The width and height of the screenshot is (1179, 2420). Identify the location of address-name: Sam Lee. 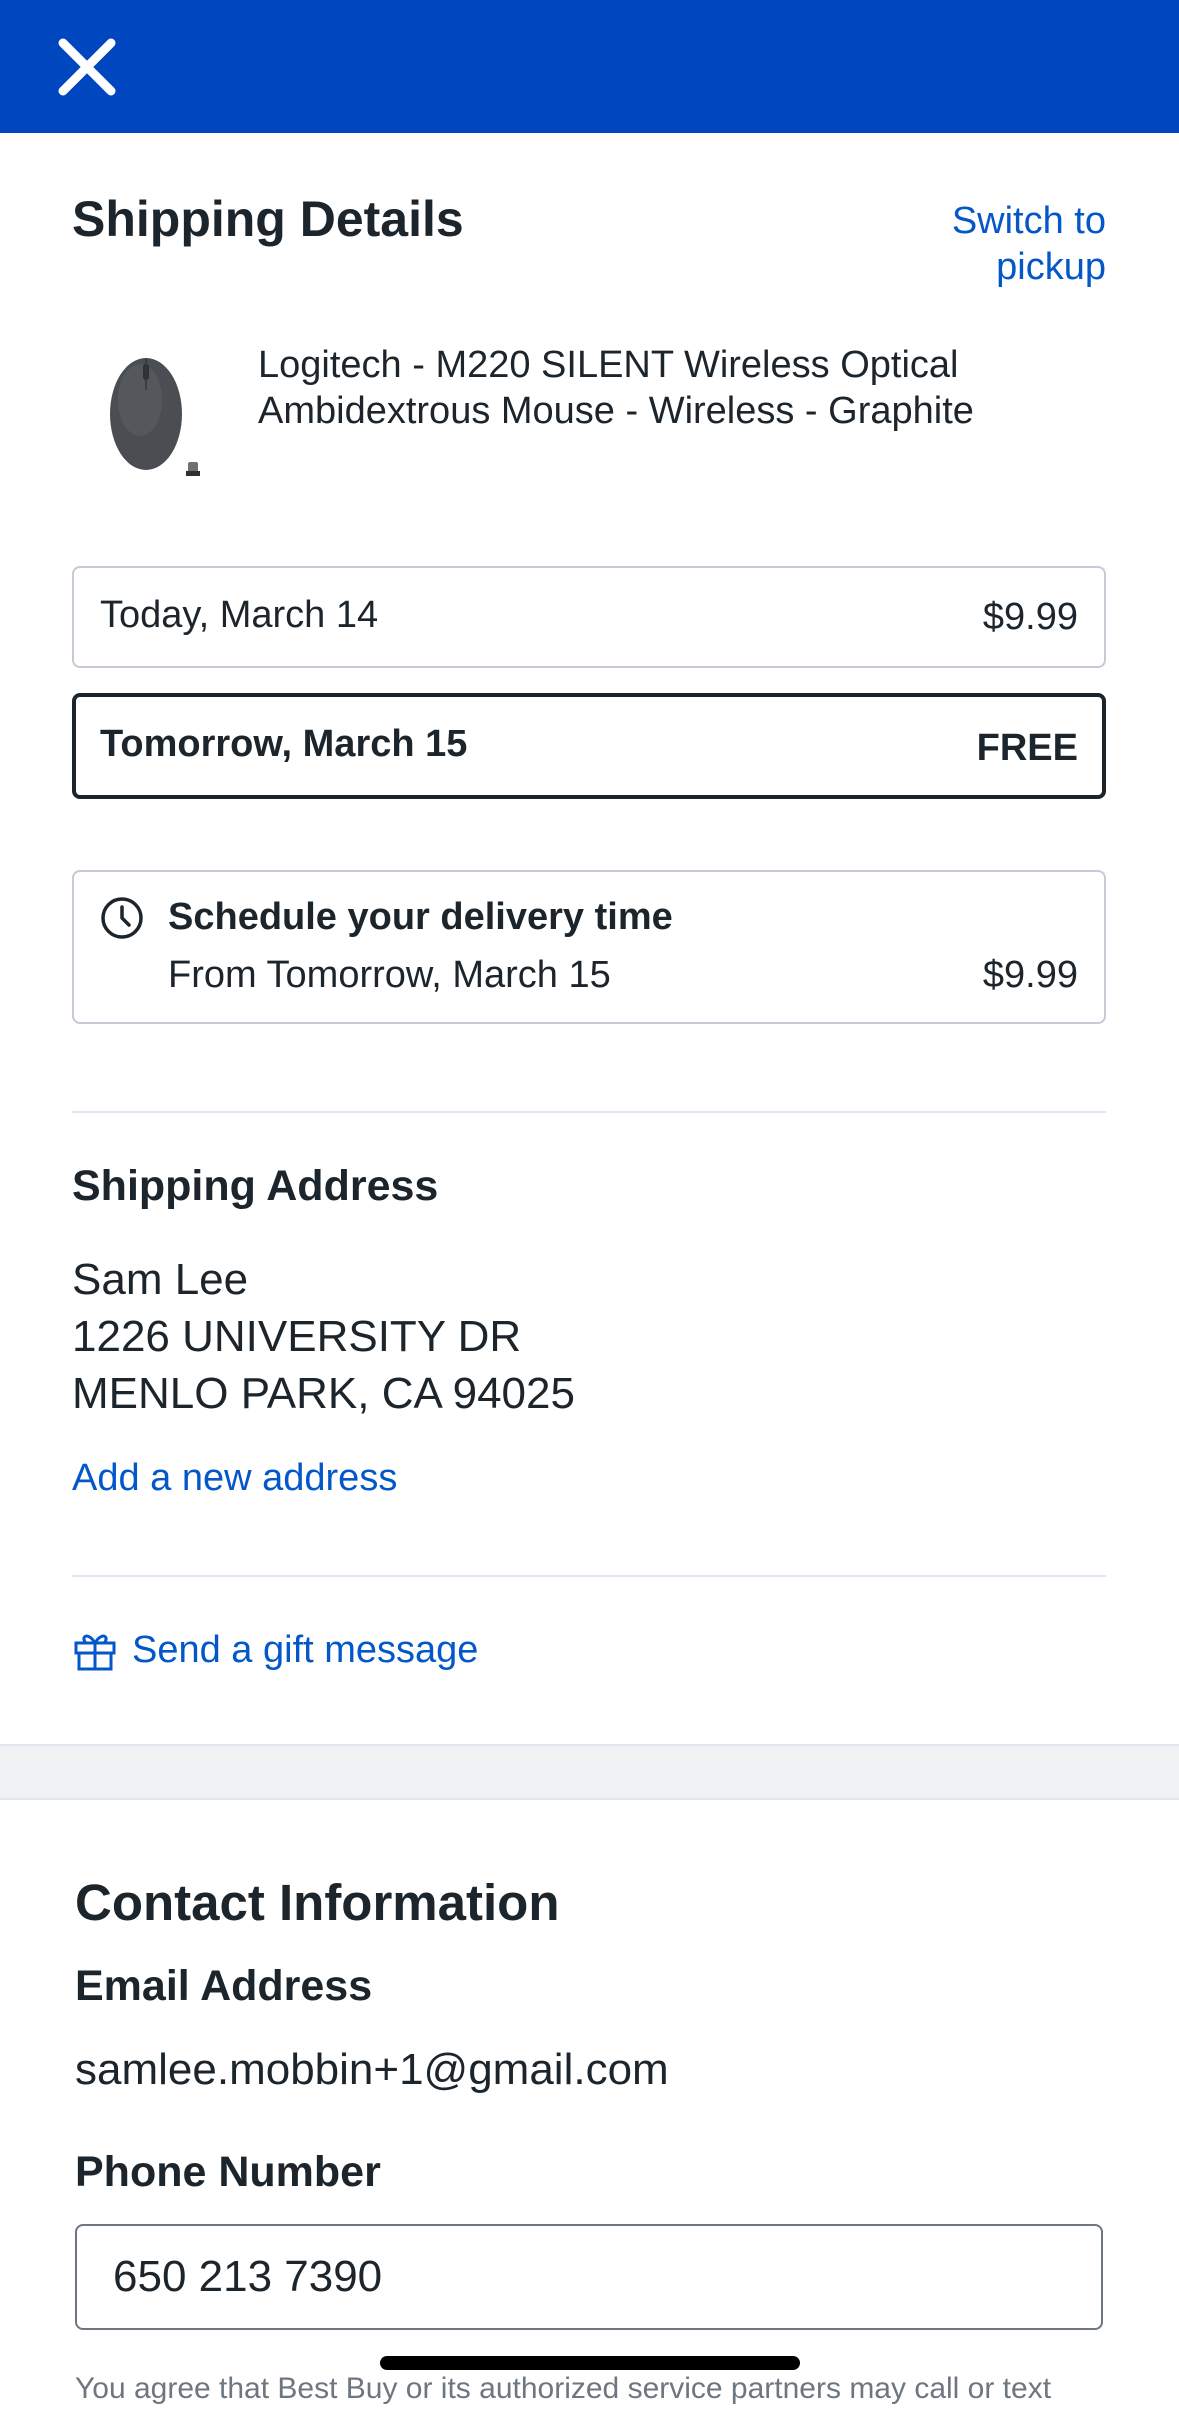
(160, 1279).